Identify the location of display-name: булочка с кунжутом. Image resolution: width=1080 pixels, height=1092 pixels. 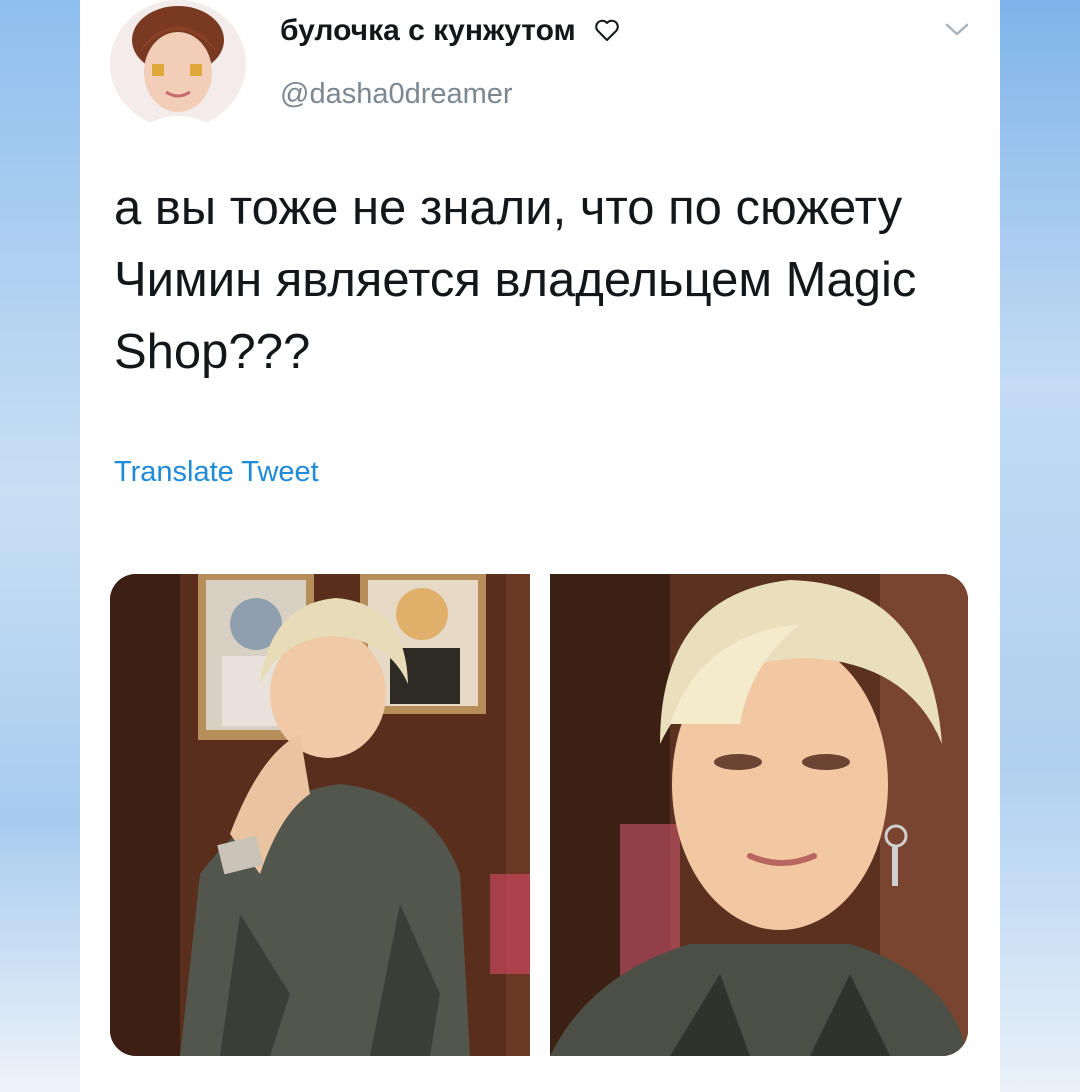
(450, 31).